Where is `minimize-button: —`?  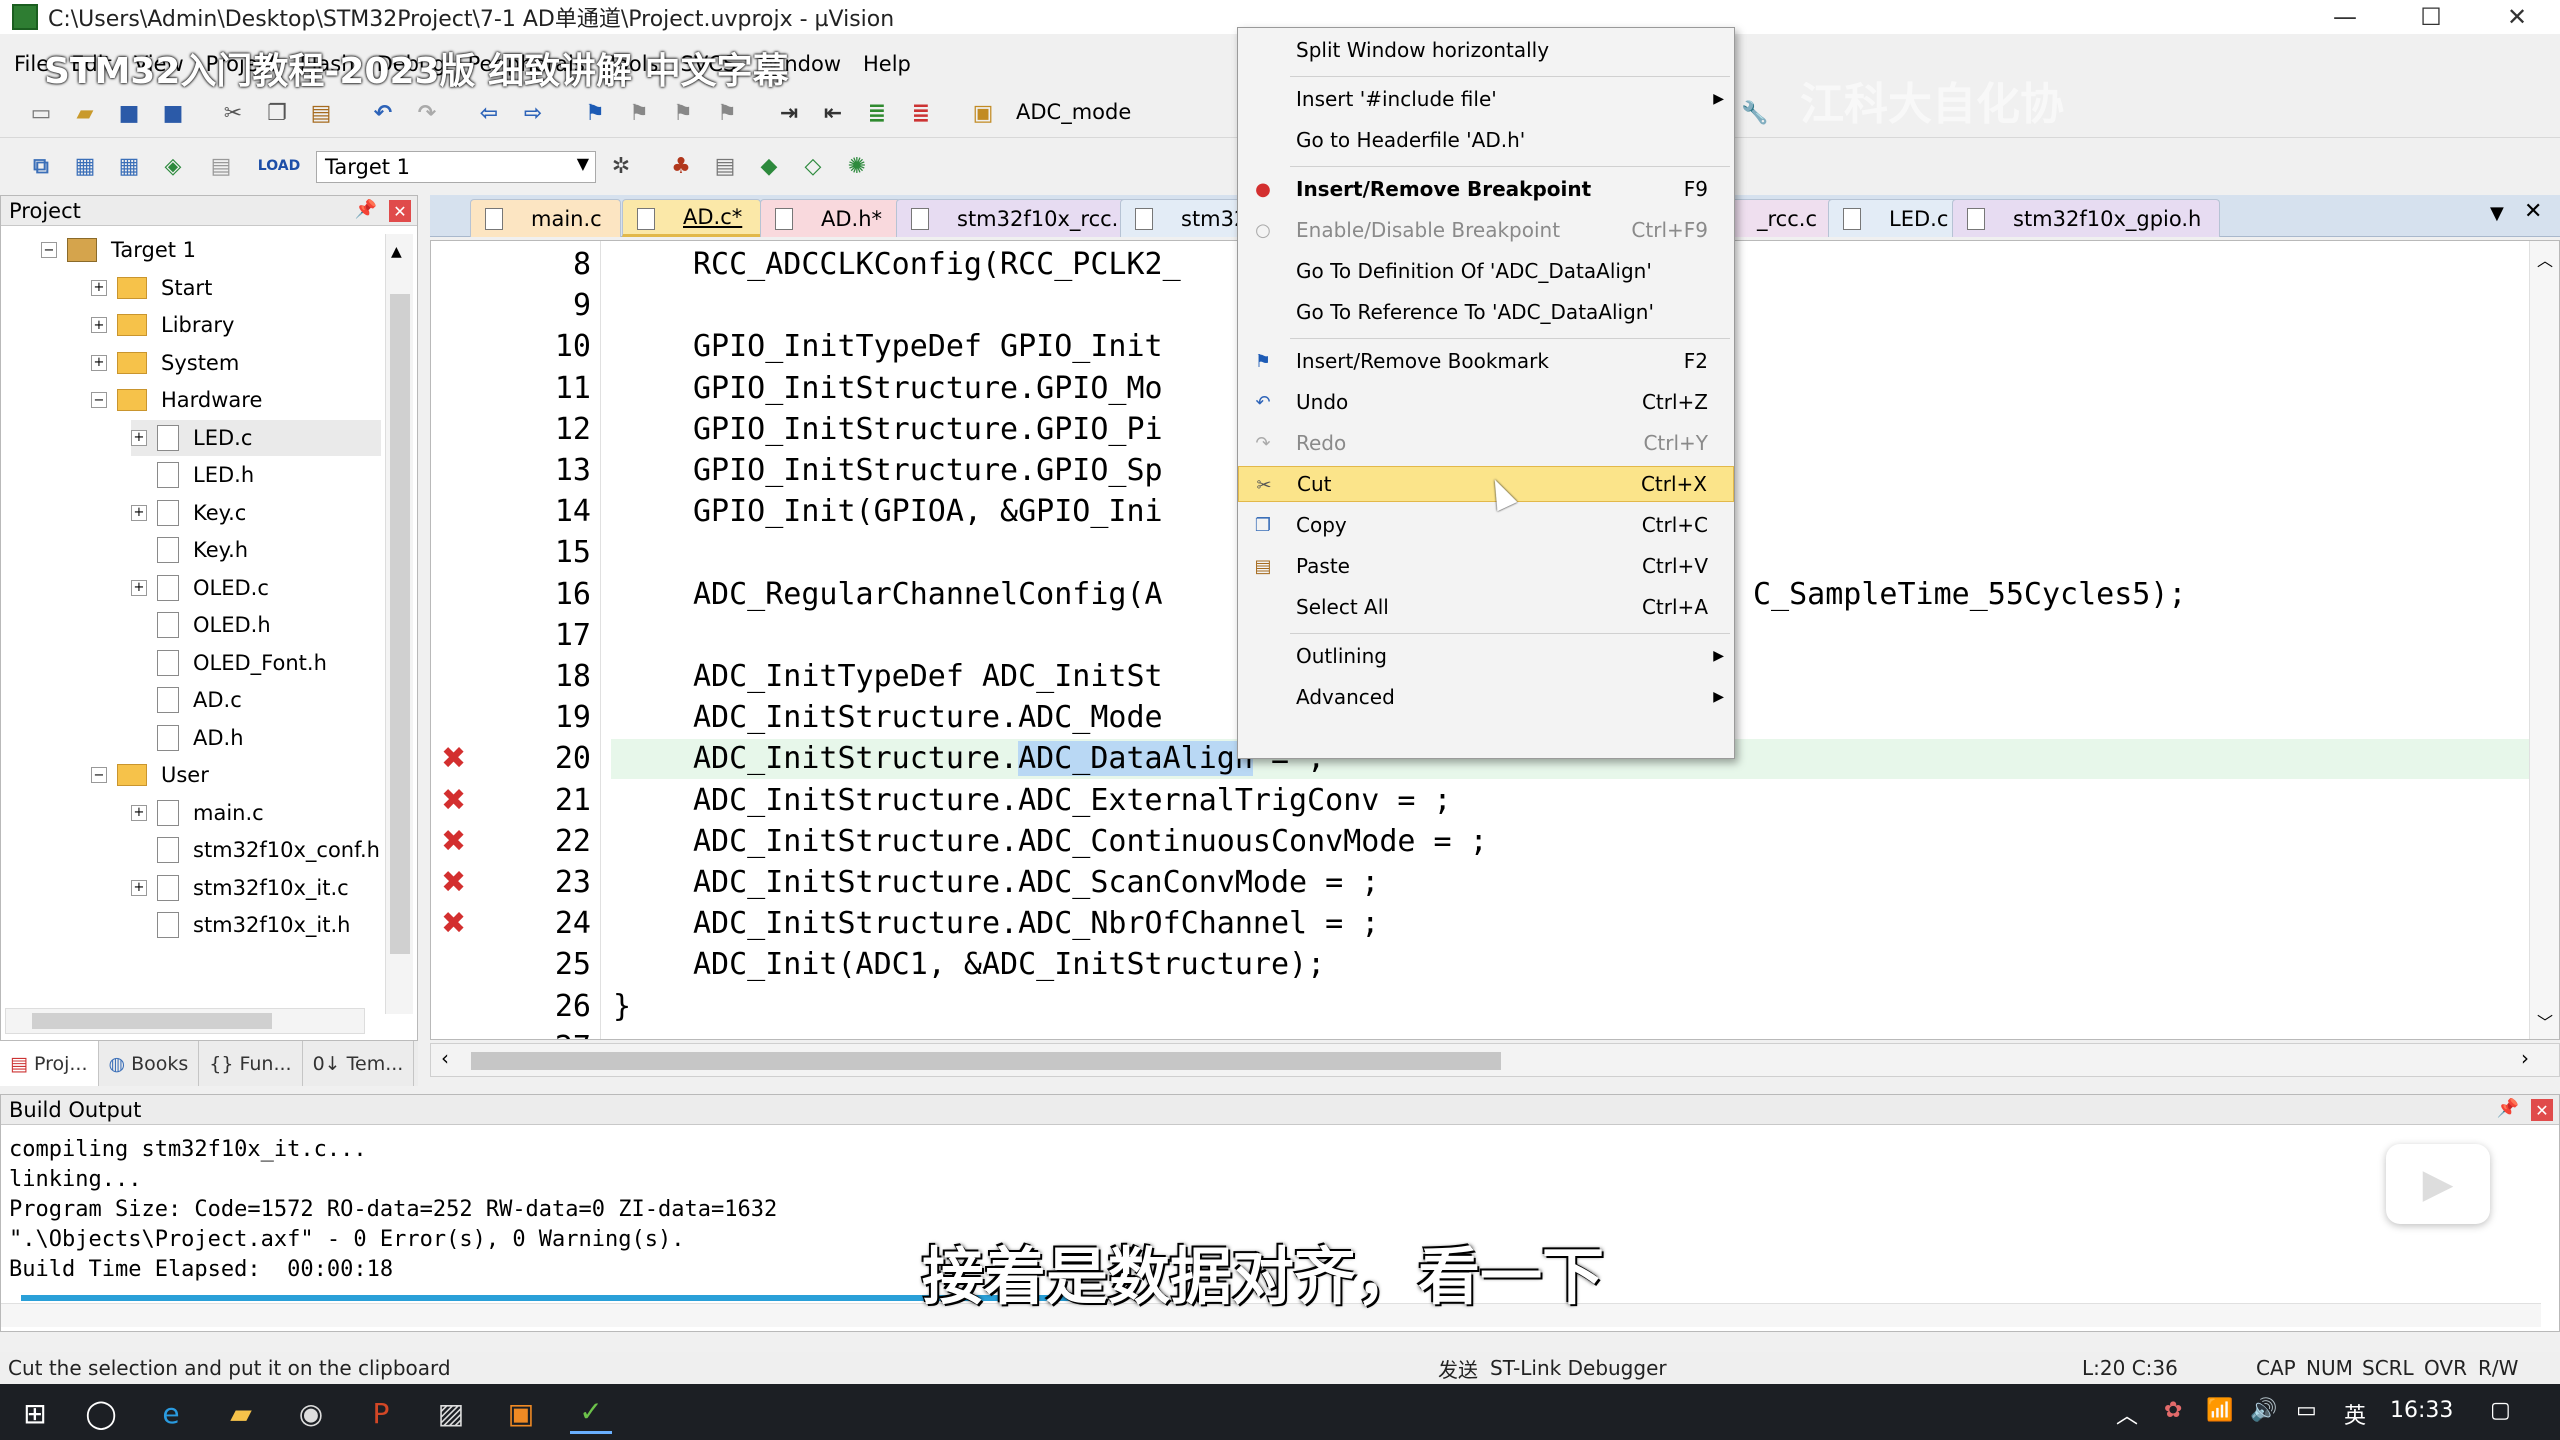 minimize-button: — is located at coordinates (2345, 17).